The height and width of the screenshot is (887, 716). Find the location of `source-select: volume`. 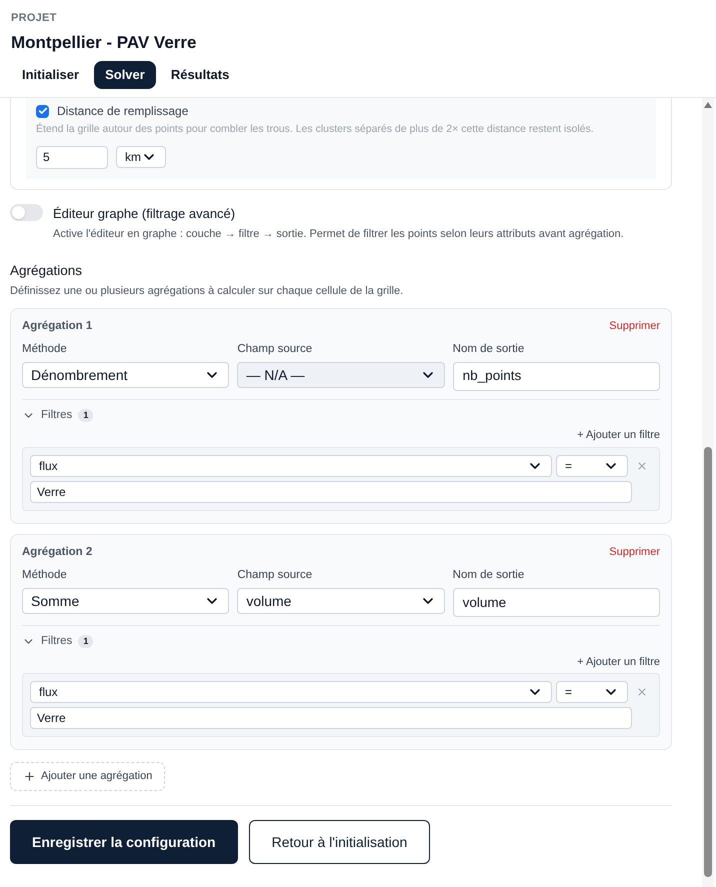

source-select: volume is located at coordinates (341, 601).